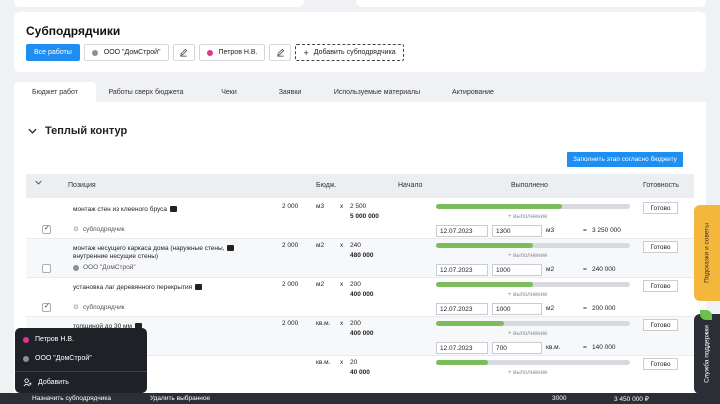 The width and height of the screenshot is (720, 404). Describe the element at coordinates (410, 185) in the screenshot. I see `header-start: Начало` at that location.